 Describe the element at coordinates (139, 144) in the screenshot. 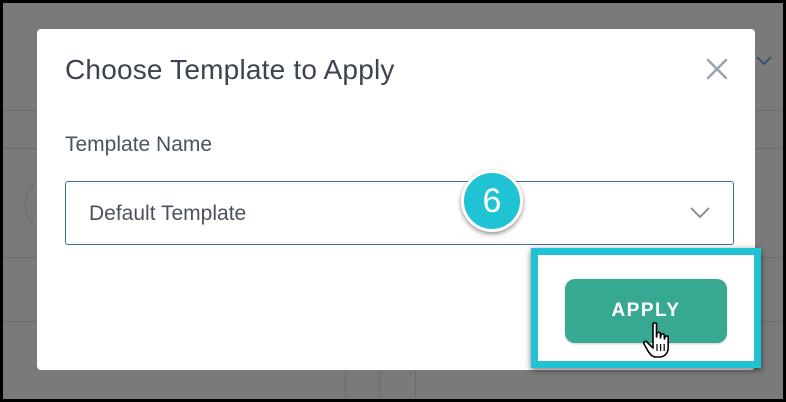

I see `template-name-label: Template Name` at that location.